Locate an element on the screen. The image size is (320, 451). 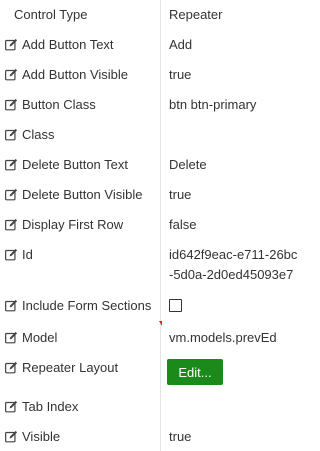
property-value: false is located at coordinates (183, 224).